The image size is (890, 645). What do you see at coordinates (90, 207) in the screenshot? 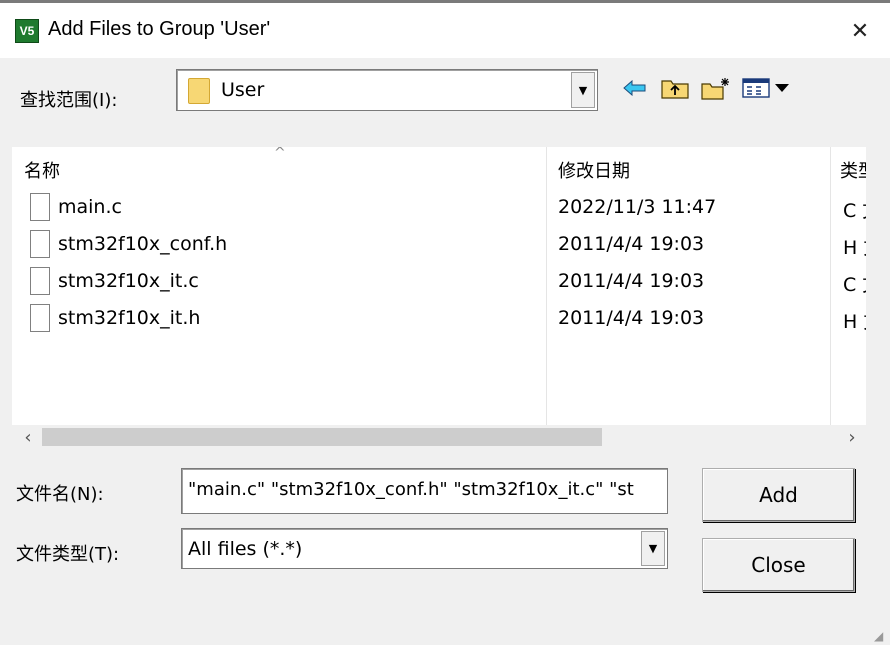
I see `file-name: main.c` at bounding box center [90, 207].